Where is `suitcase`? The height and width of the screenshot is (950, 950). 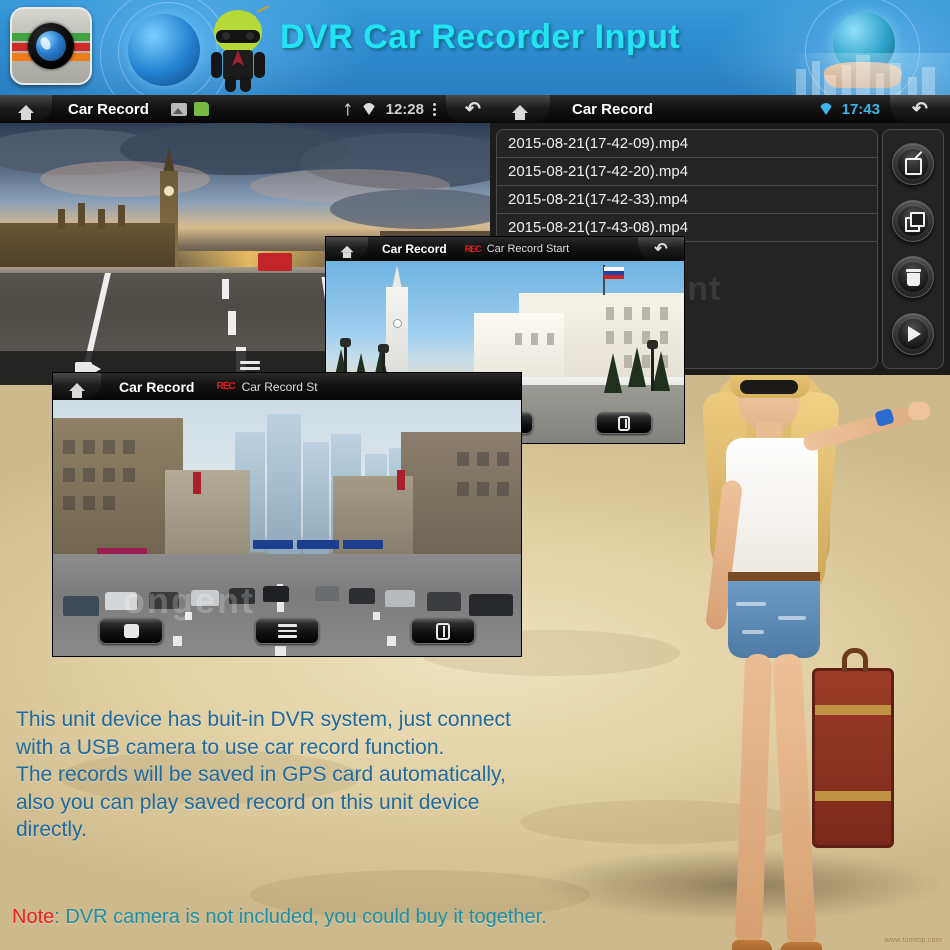 suitcase is located at coordinates (853, 758).